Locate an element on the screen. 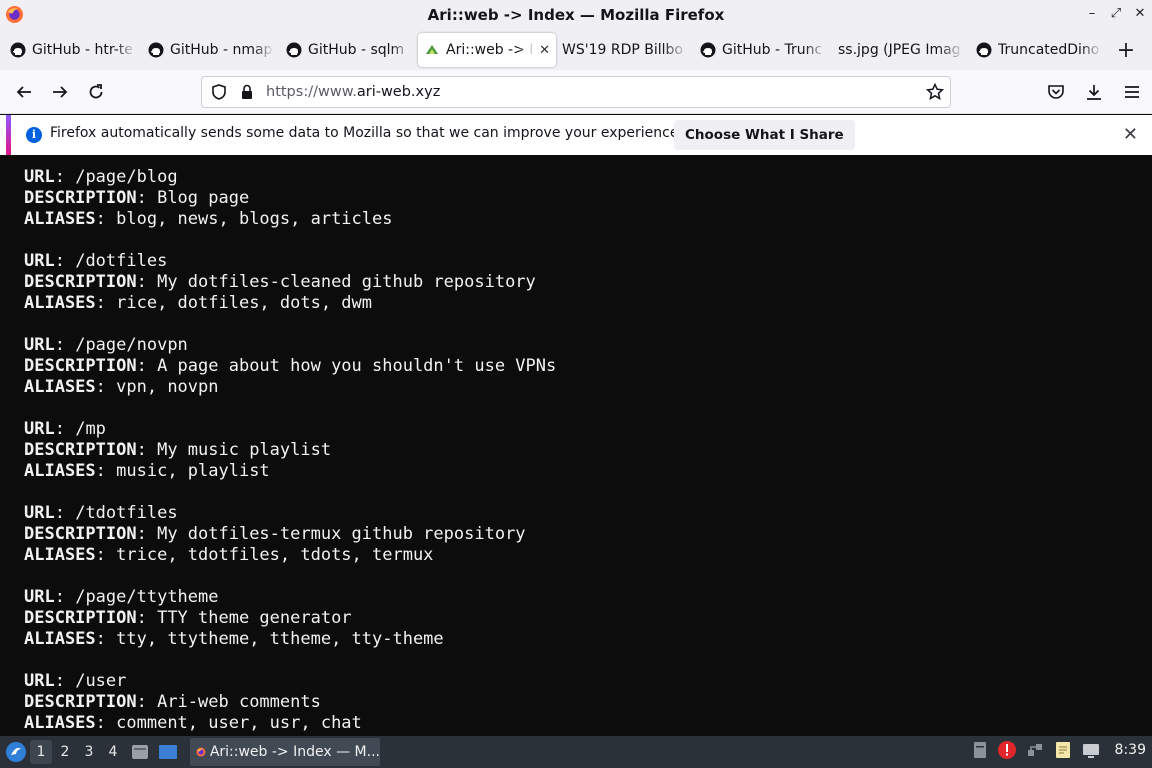  alert-icon is located at coordinates (1007, 750).